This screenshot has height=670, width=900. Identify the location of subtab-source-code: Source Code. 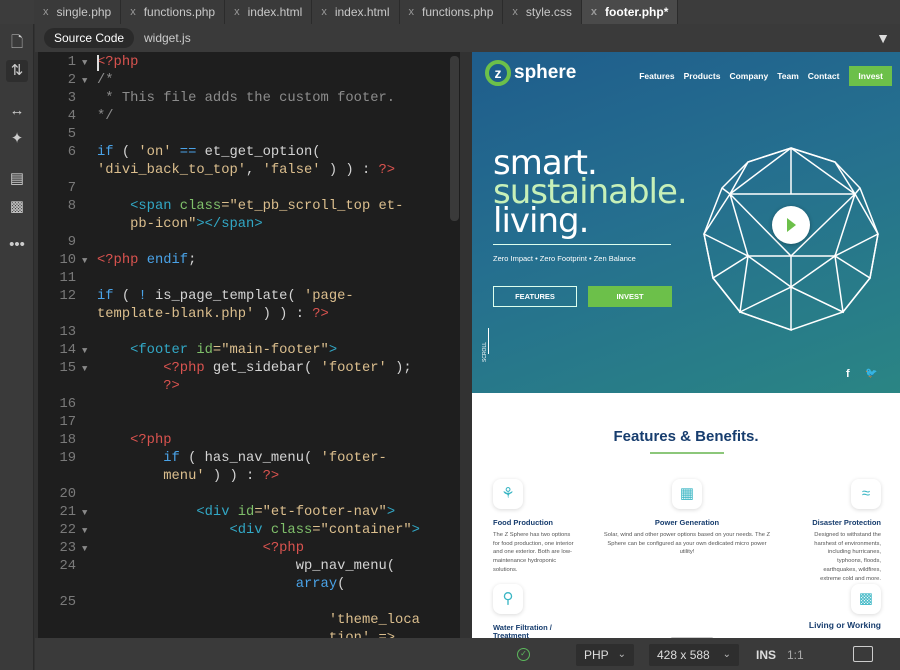
(89, 38).